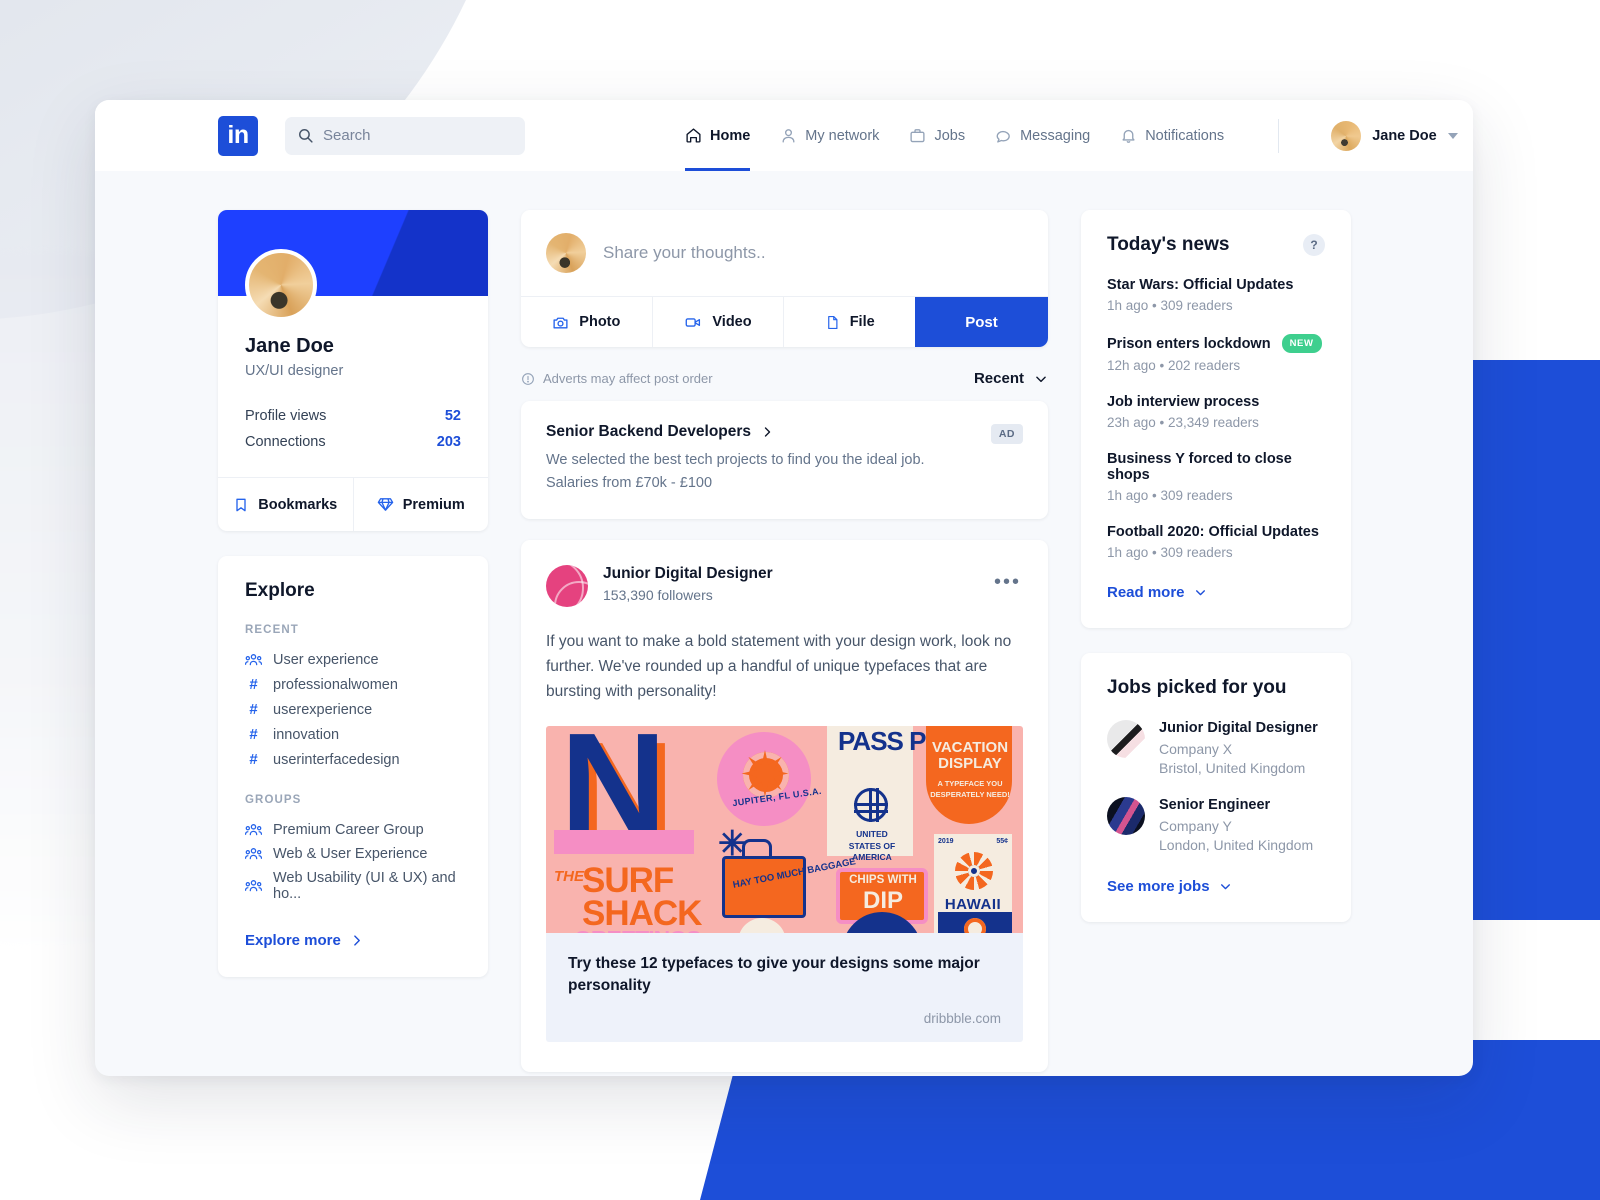 The image size is (1600, 1200). Describe the element at coordinates (1216, 592) in the screenshot. I see `read-more-link: Read more` at that location.